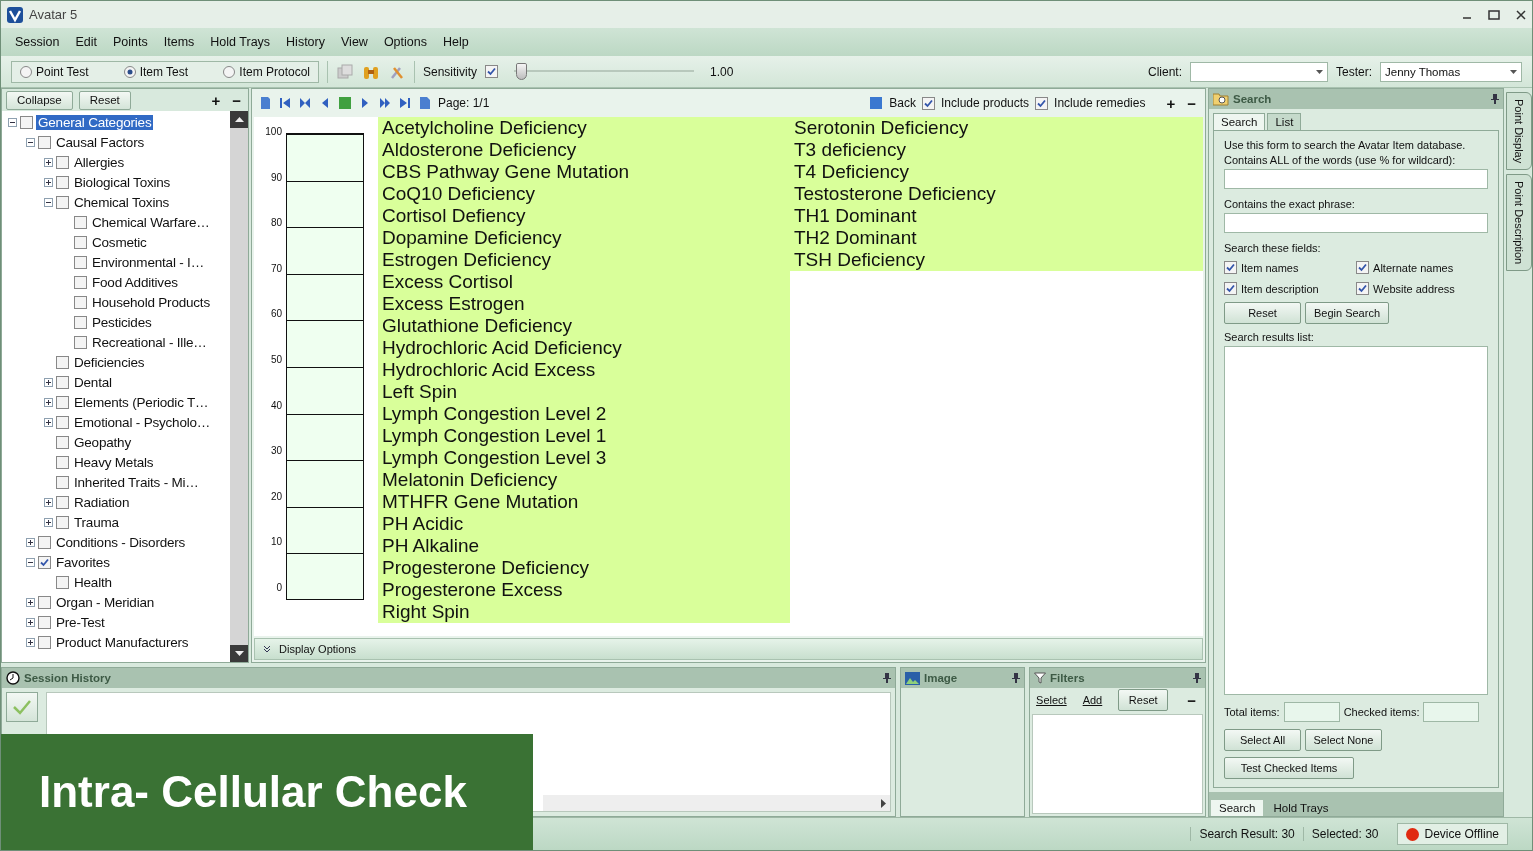 Image resolution: width=1533 pixels, height=851 pixels. Describe the element at coordinates (584, 326) in the screenshot. I see `item-entry: Glutathione Deficiency` at that location.